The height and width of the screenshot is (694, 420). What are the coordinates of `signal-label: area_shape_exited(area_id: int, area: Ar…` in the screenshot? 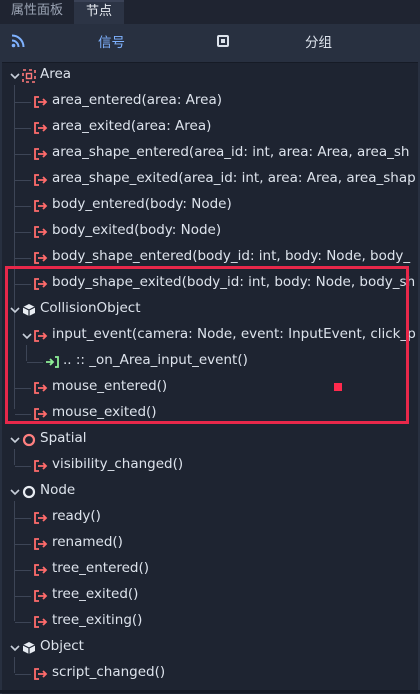 It's located at (234, 178).